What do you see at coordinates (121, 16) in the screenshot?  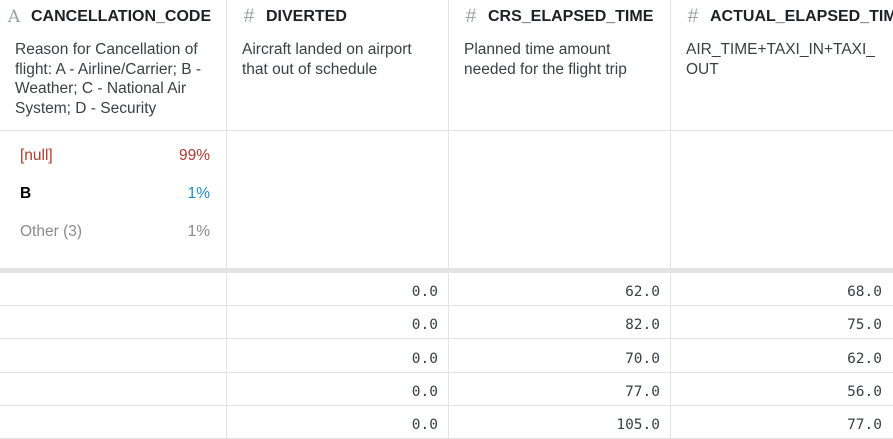 I see `column-name: CANCELLATION_CODE` at bounding box center [121, 16].